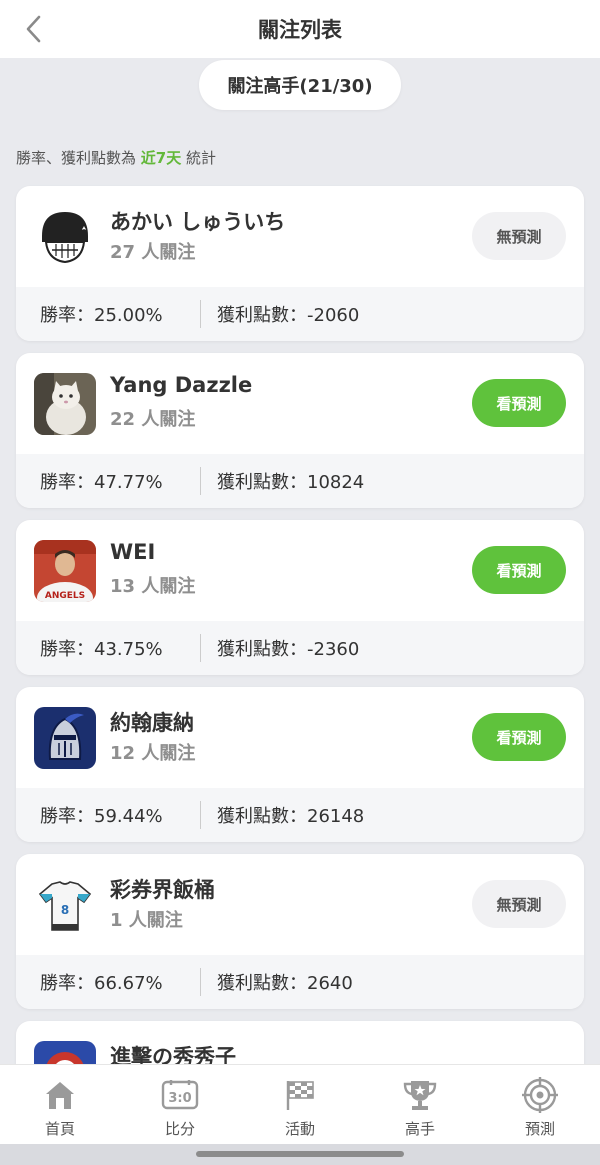 This screenshot has width=600, height=1165. I want to click on expert-name: WEI, so click(132, 552).